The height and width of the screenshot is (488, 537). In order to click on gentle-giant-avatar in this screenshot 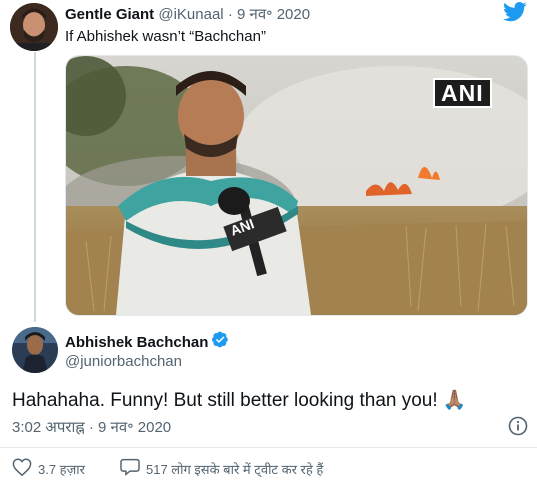, I will do `click(34, 27)`.